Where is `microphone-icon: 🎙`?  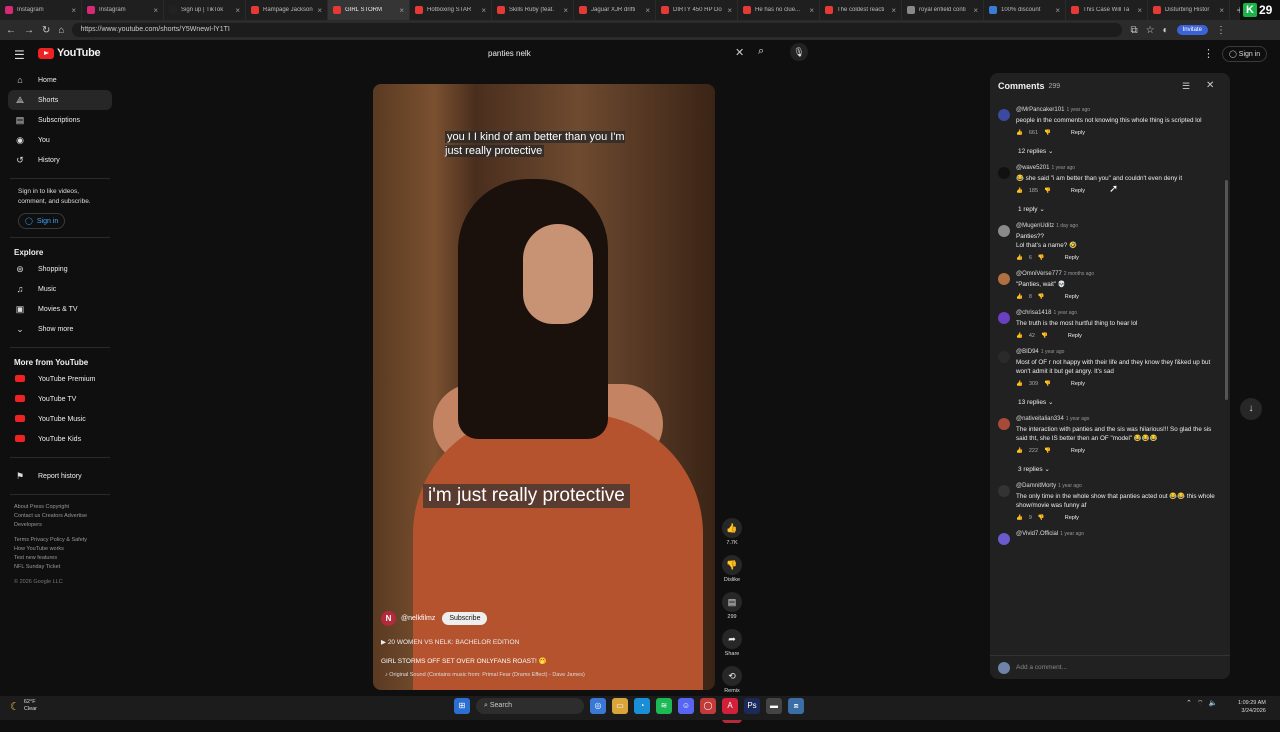
microphone-icon: 🎙 is located at coordinates (799, 52).